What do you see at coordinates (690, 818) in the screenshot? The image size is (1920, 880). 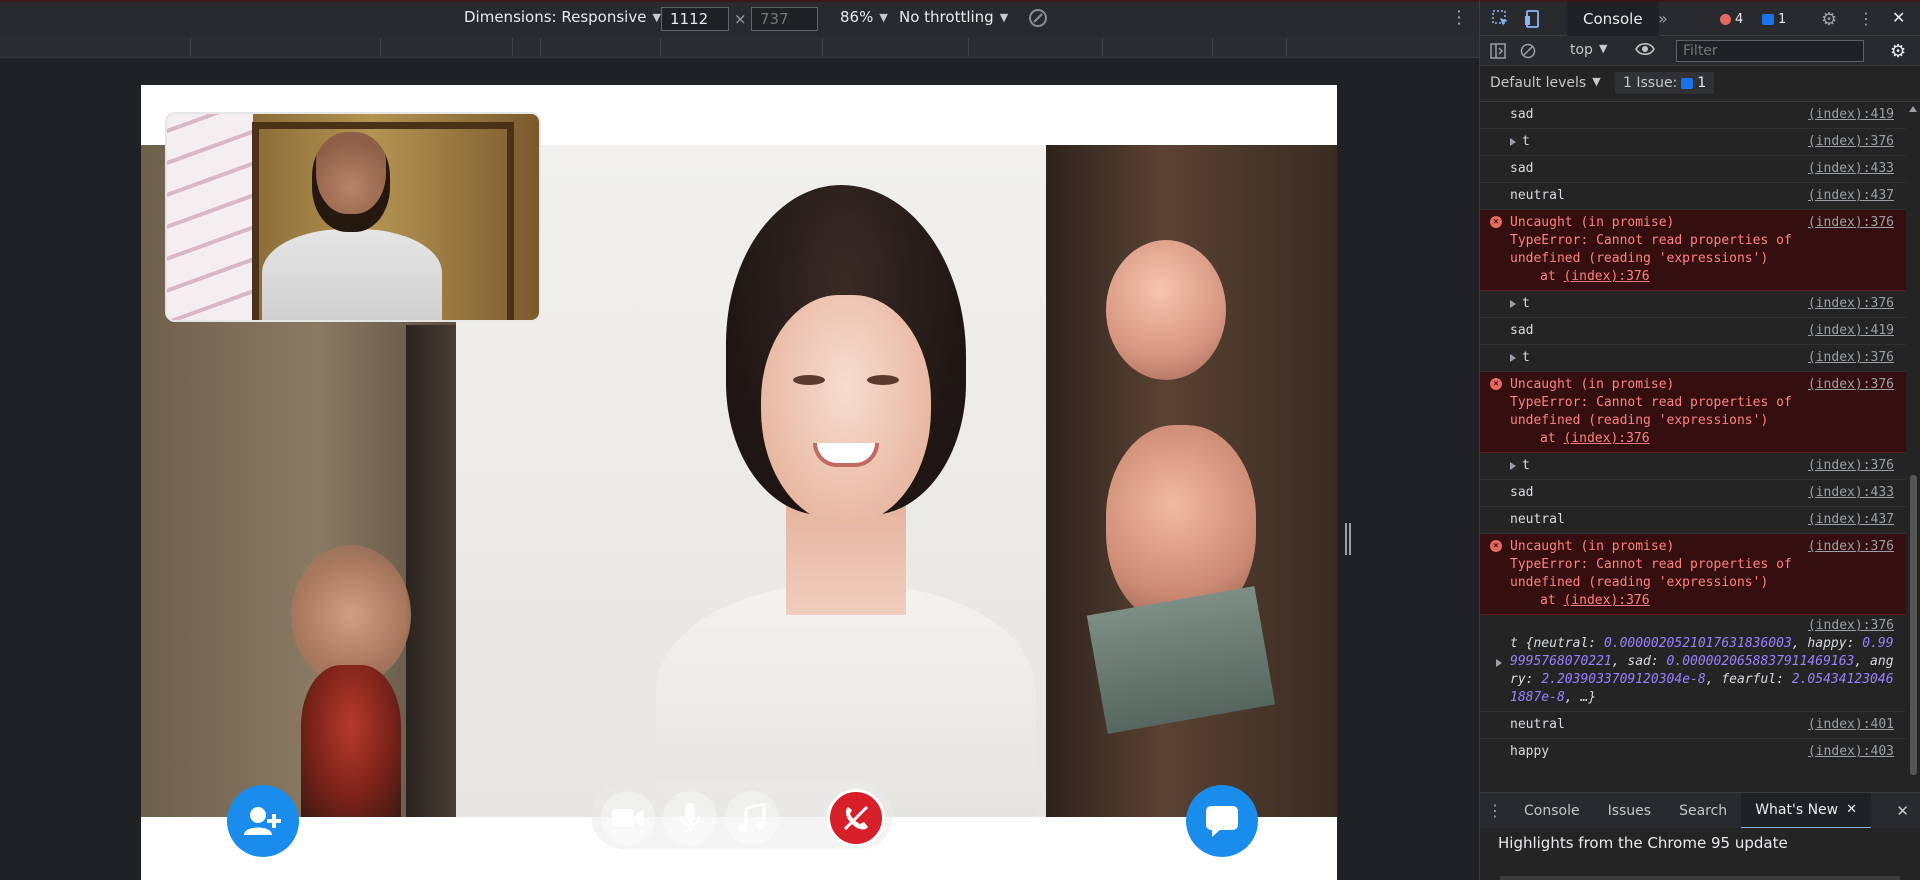 I see `microphone-toggle-button` at bounding box center [690, 818].